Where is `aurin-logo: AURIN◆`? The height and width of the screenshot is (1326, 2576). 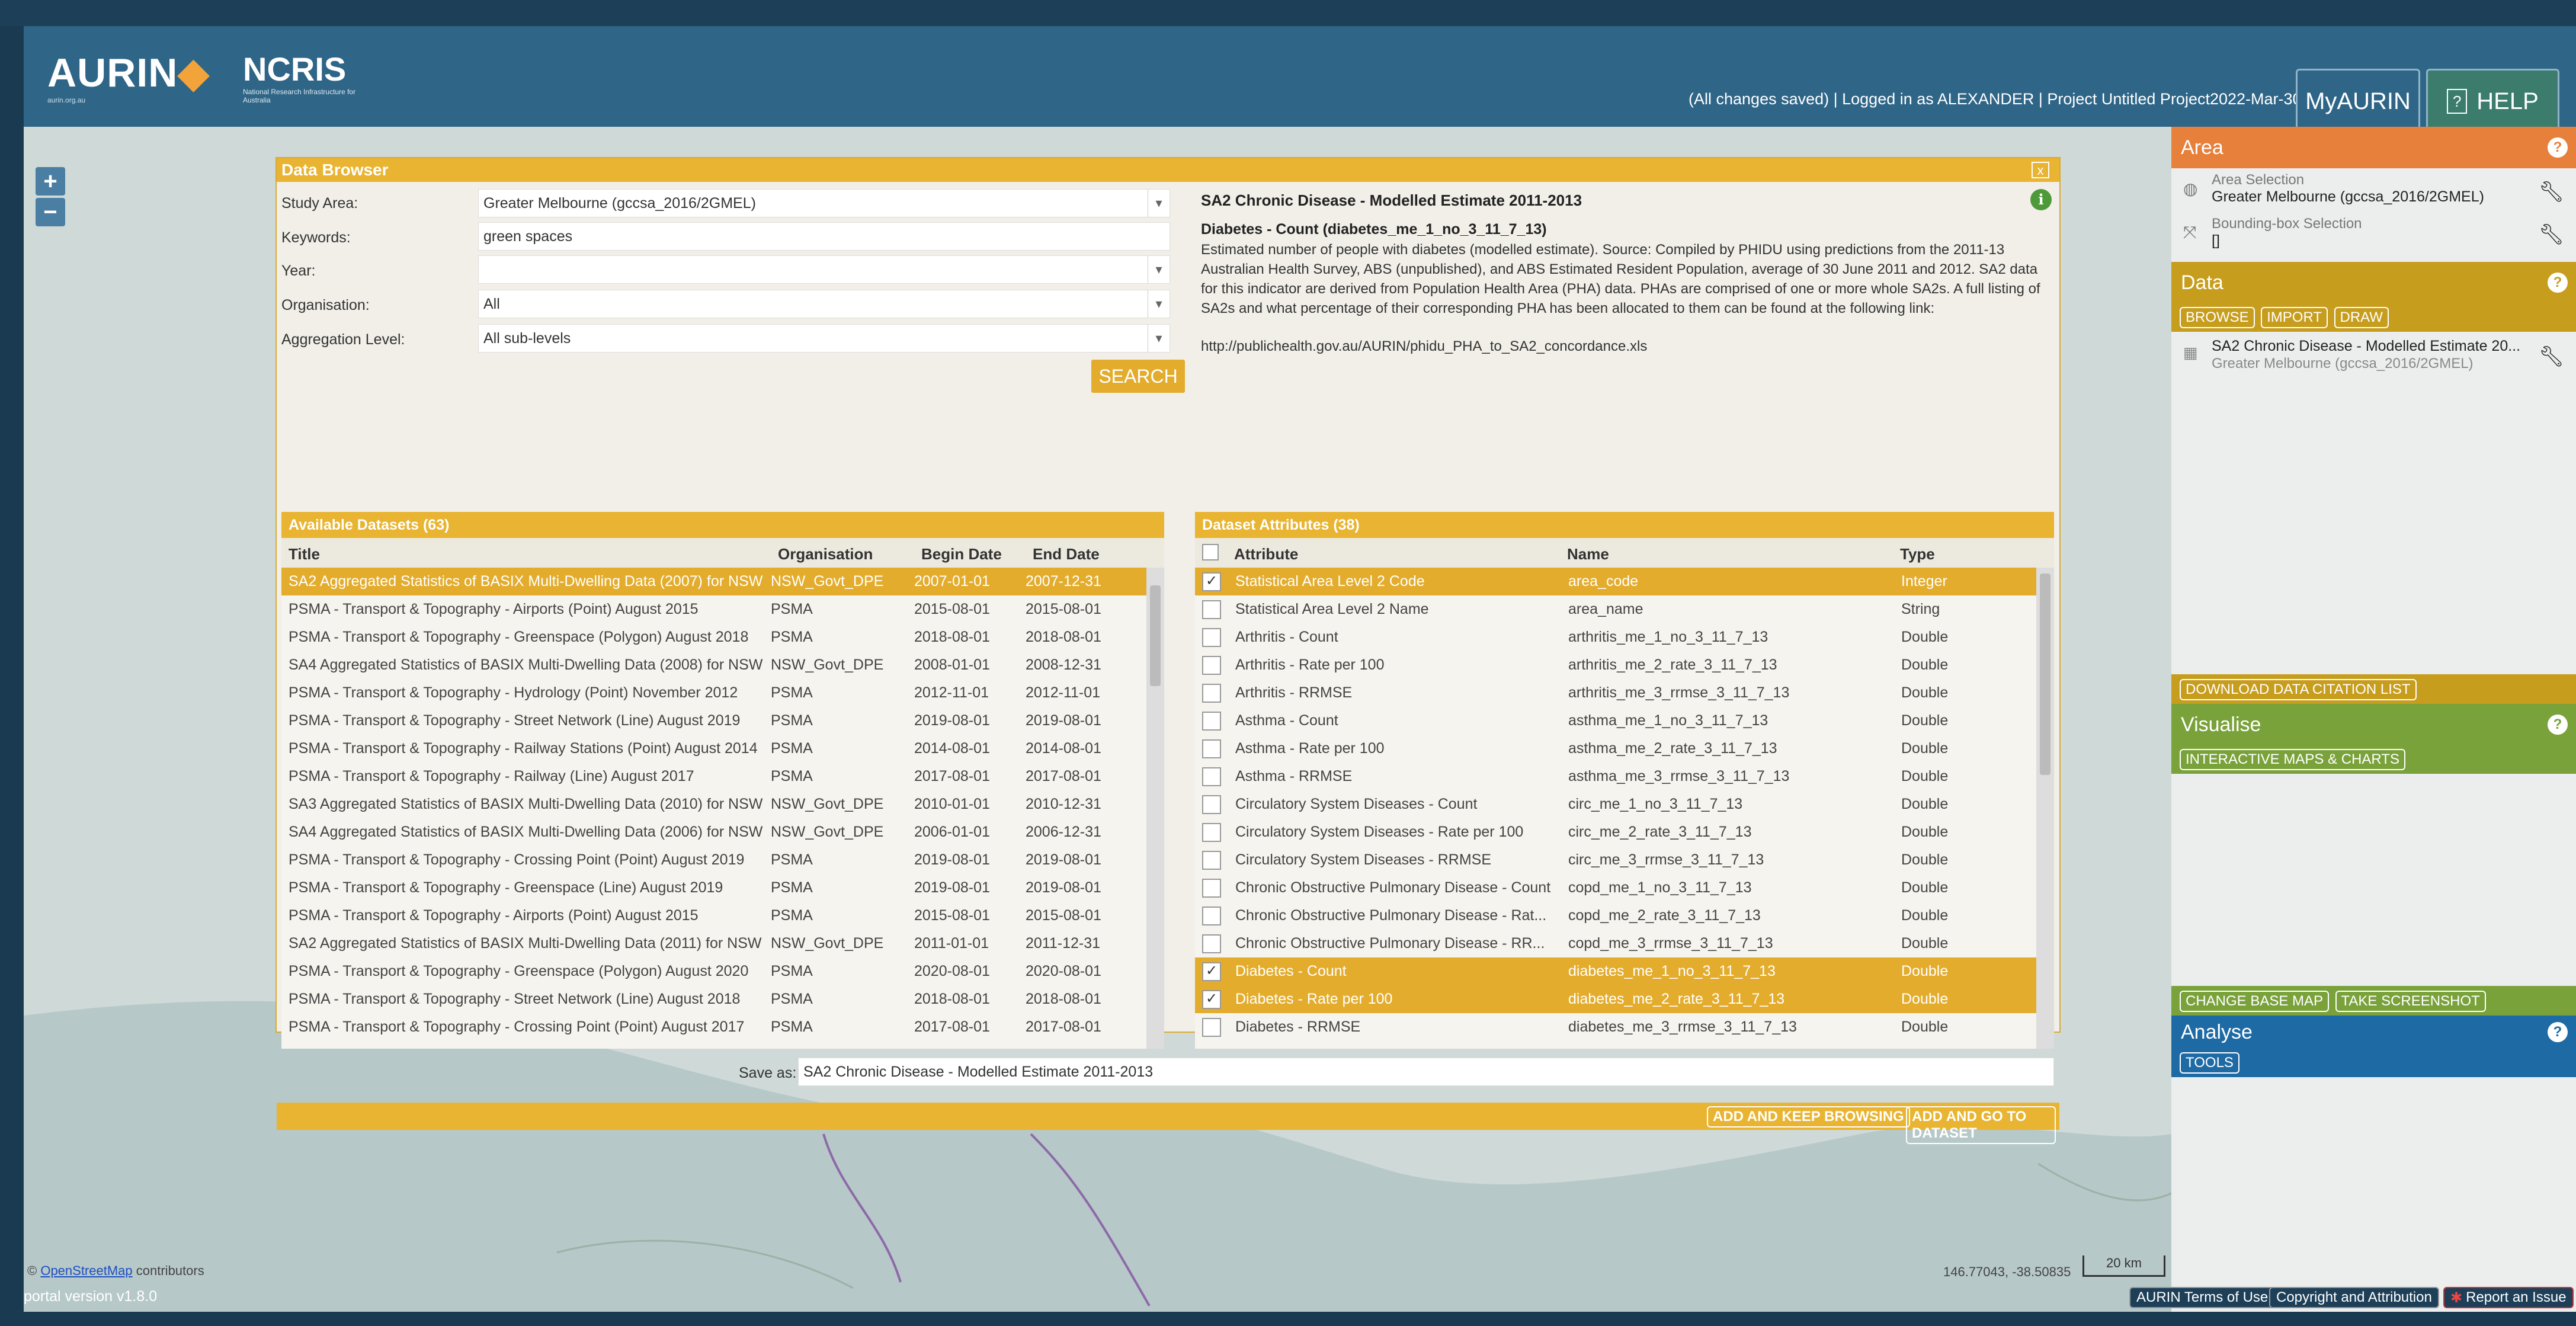
aurin-logo: AURIN◆ is located at coordinates (128, 73).